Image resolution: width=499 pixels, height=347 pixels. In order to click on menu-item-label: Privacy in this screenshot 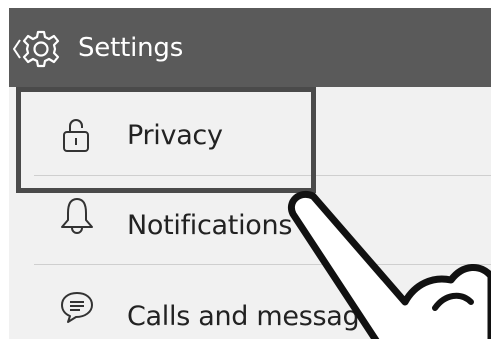, I will do `click(175, 135)`.